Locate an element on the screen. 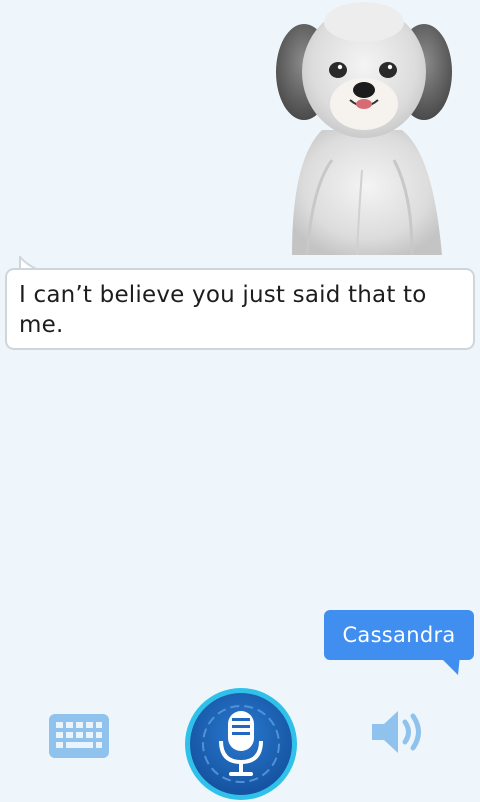 The width and height of the screenshot is (480, 802). dog-avatar-image is located at coordinates (364, 128).